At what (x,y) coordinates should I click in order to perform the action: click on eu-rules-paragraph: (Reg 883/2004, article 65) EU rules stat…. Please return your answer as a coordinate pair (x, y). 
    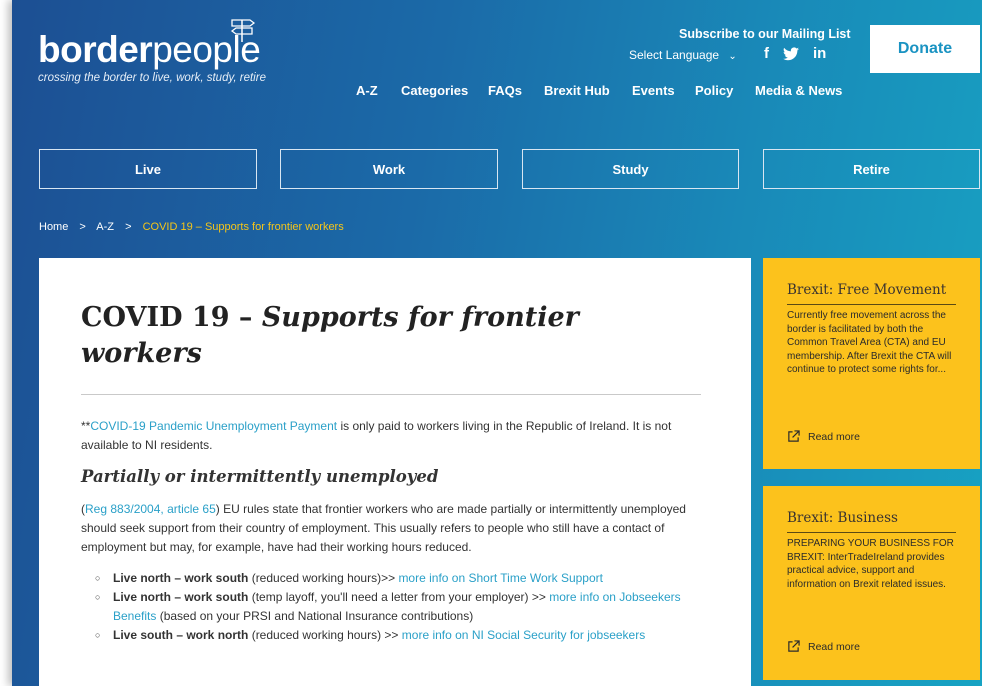
    Looking at the image, I should click on (391, 528).